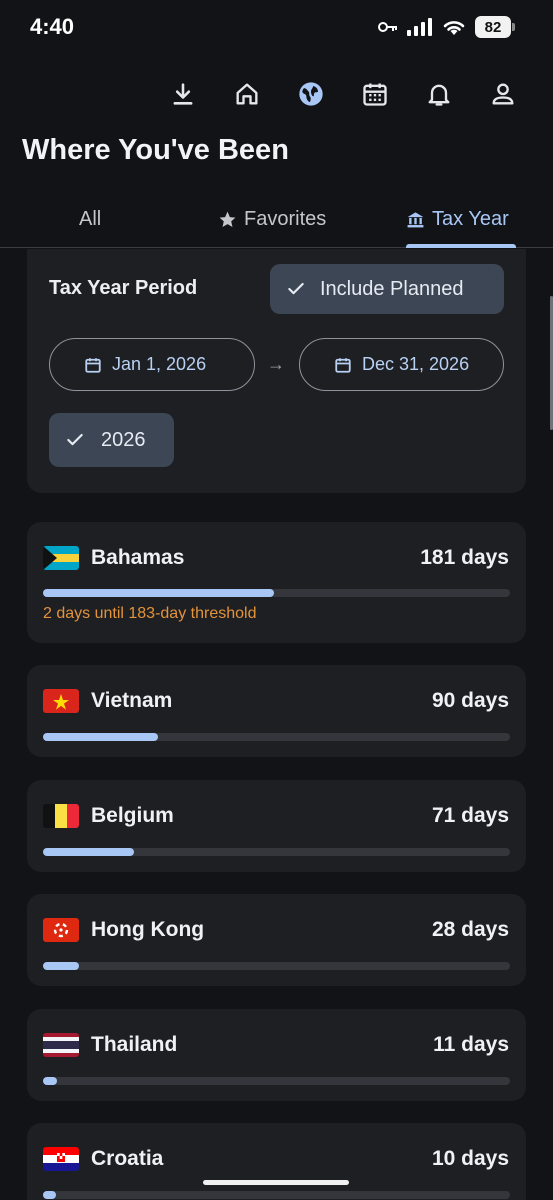 Image resolution: width=553 pixels, height=1200 pixels. I want to click on home-button, so click(247, 94).